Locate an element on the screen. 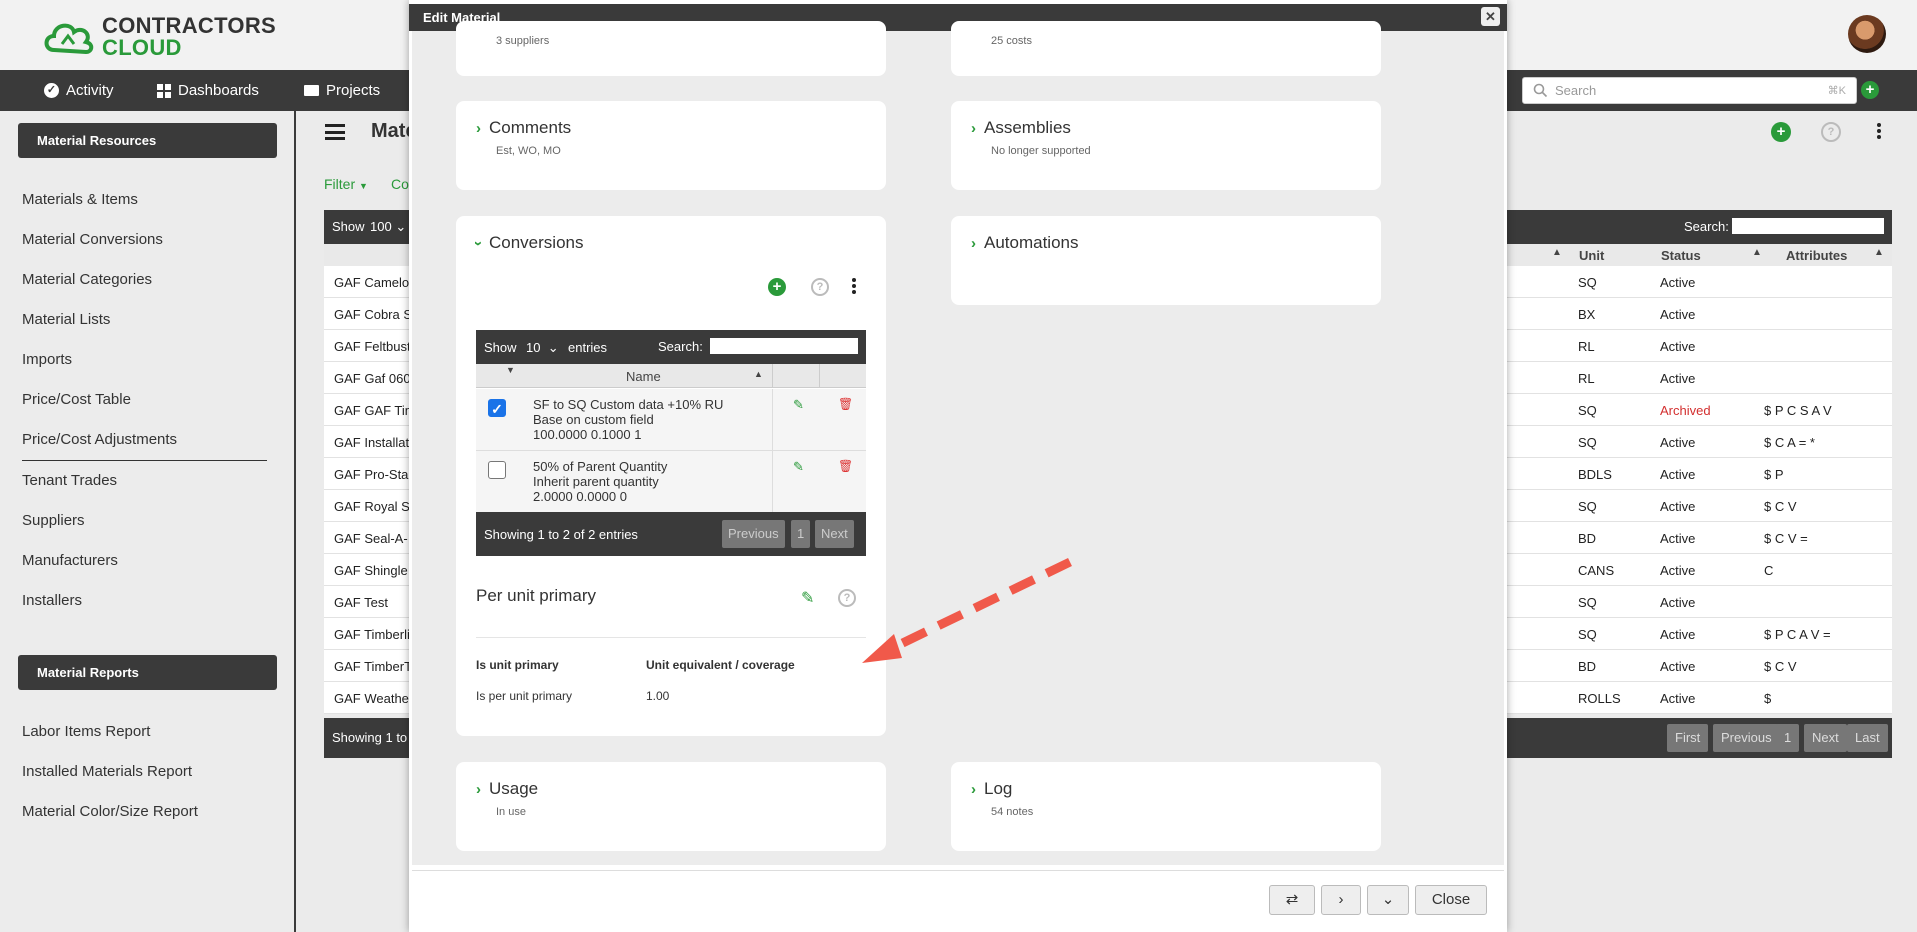 The image size is (1917, 932). nav-dashboards: Dashboards is located at coordinates (208, 90).